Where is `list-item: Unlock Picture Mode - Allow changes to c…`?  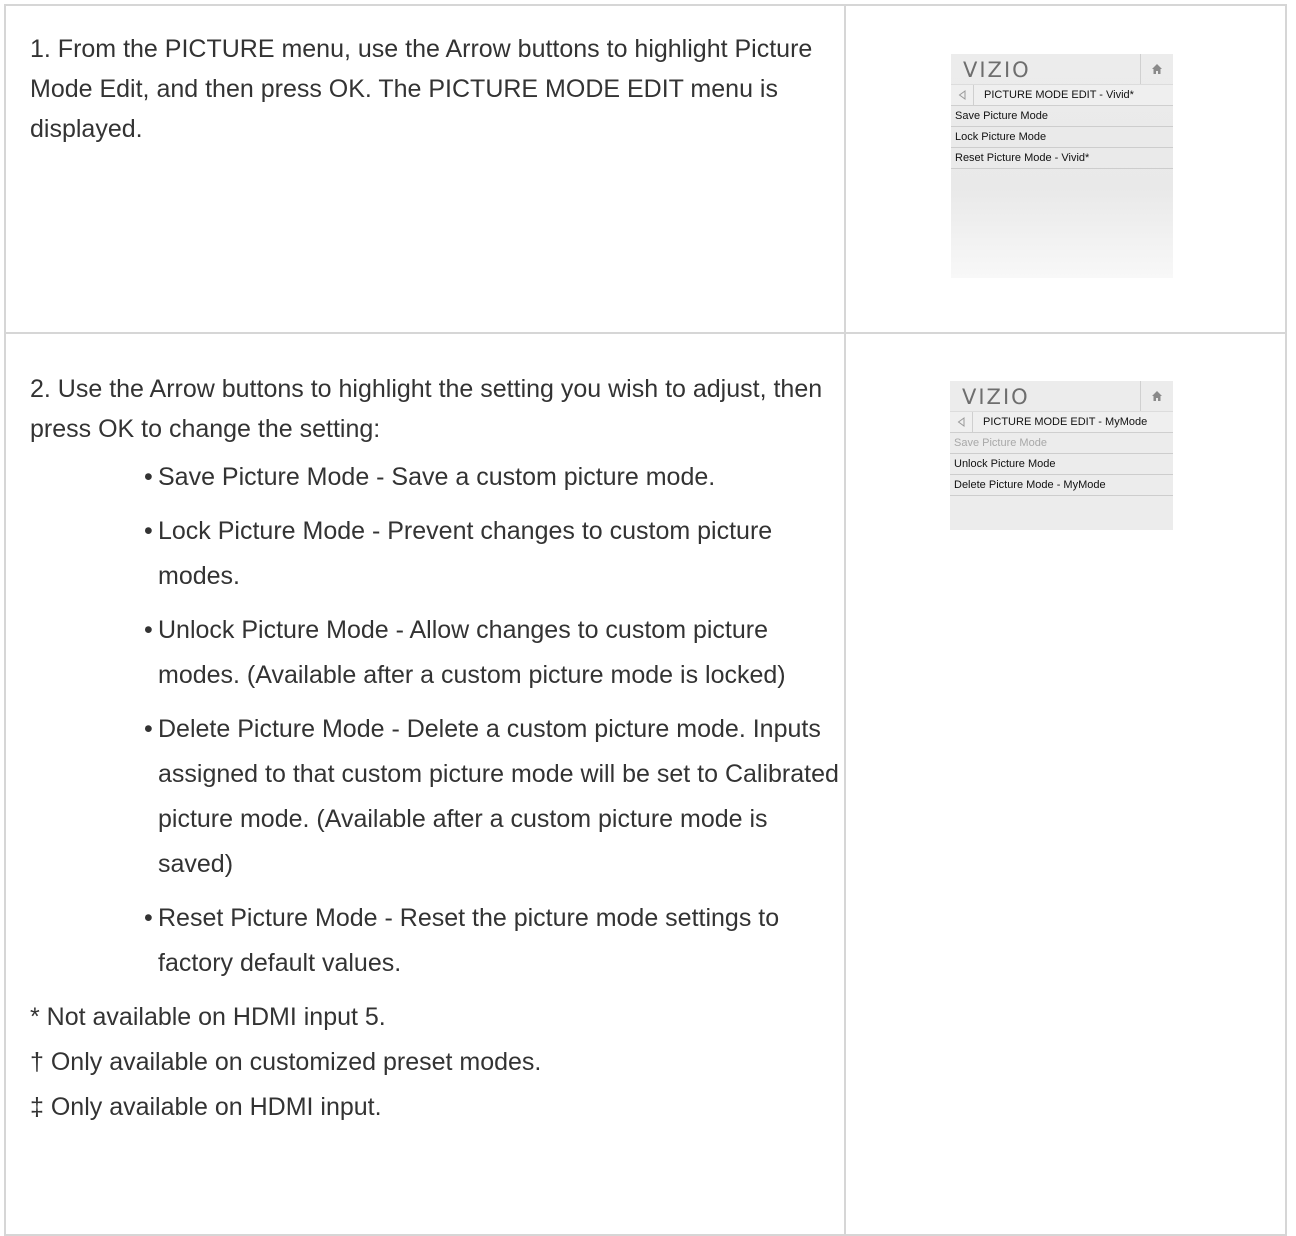 list-item: Unlock Picture Mode - Allow changes to c… is located at coordinates (489, 653).